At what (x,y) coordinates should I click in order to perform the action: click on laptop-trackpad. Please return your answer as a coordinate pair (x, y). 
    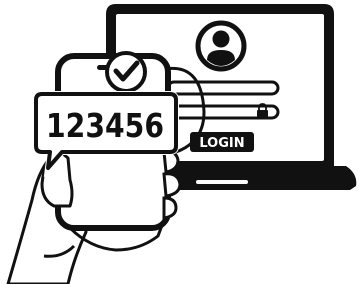
    Looking at the image, I should click on (222, 182).